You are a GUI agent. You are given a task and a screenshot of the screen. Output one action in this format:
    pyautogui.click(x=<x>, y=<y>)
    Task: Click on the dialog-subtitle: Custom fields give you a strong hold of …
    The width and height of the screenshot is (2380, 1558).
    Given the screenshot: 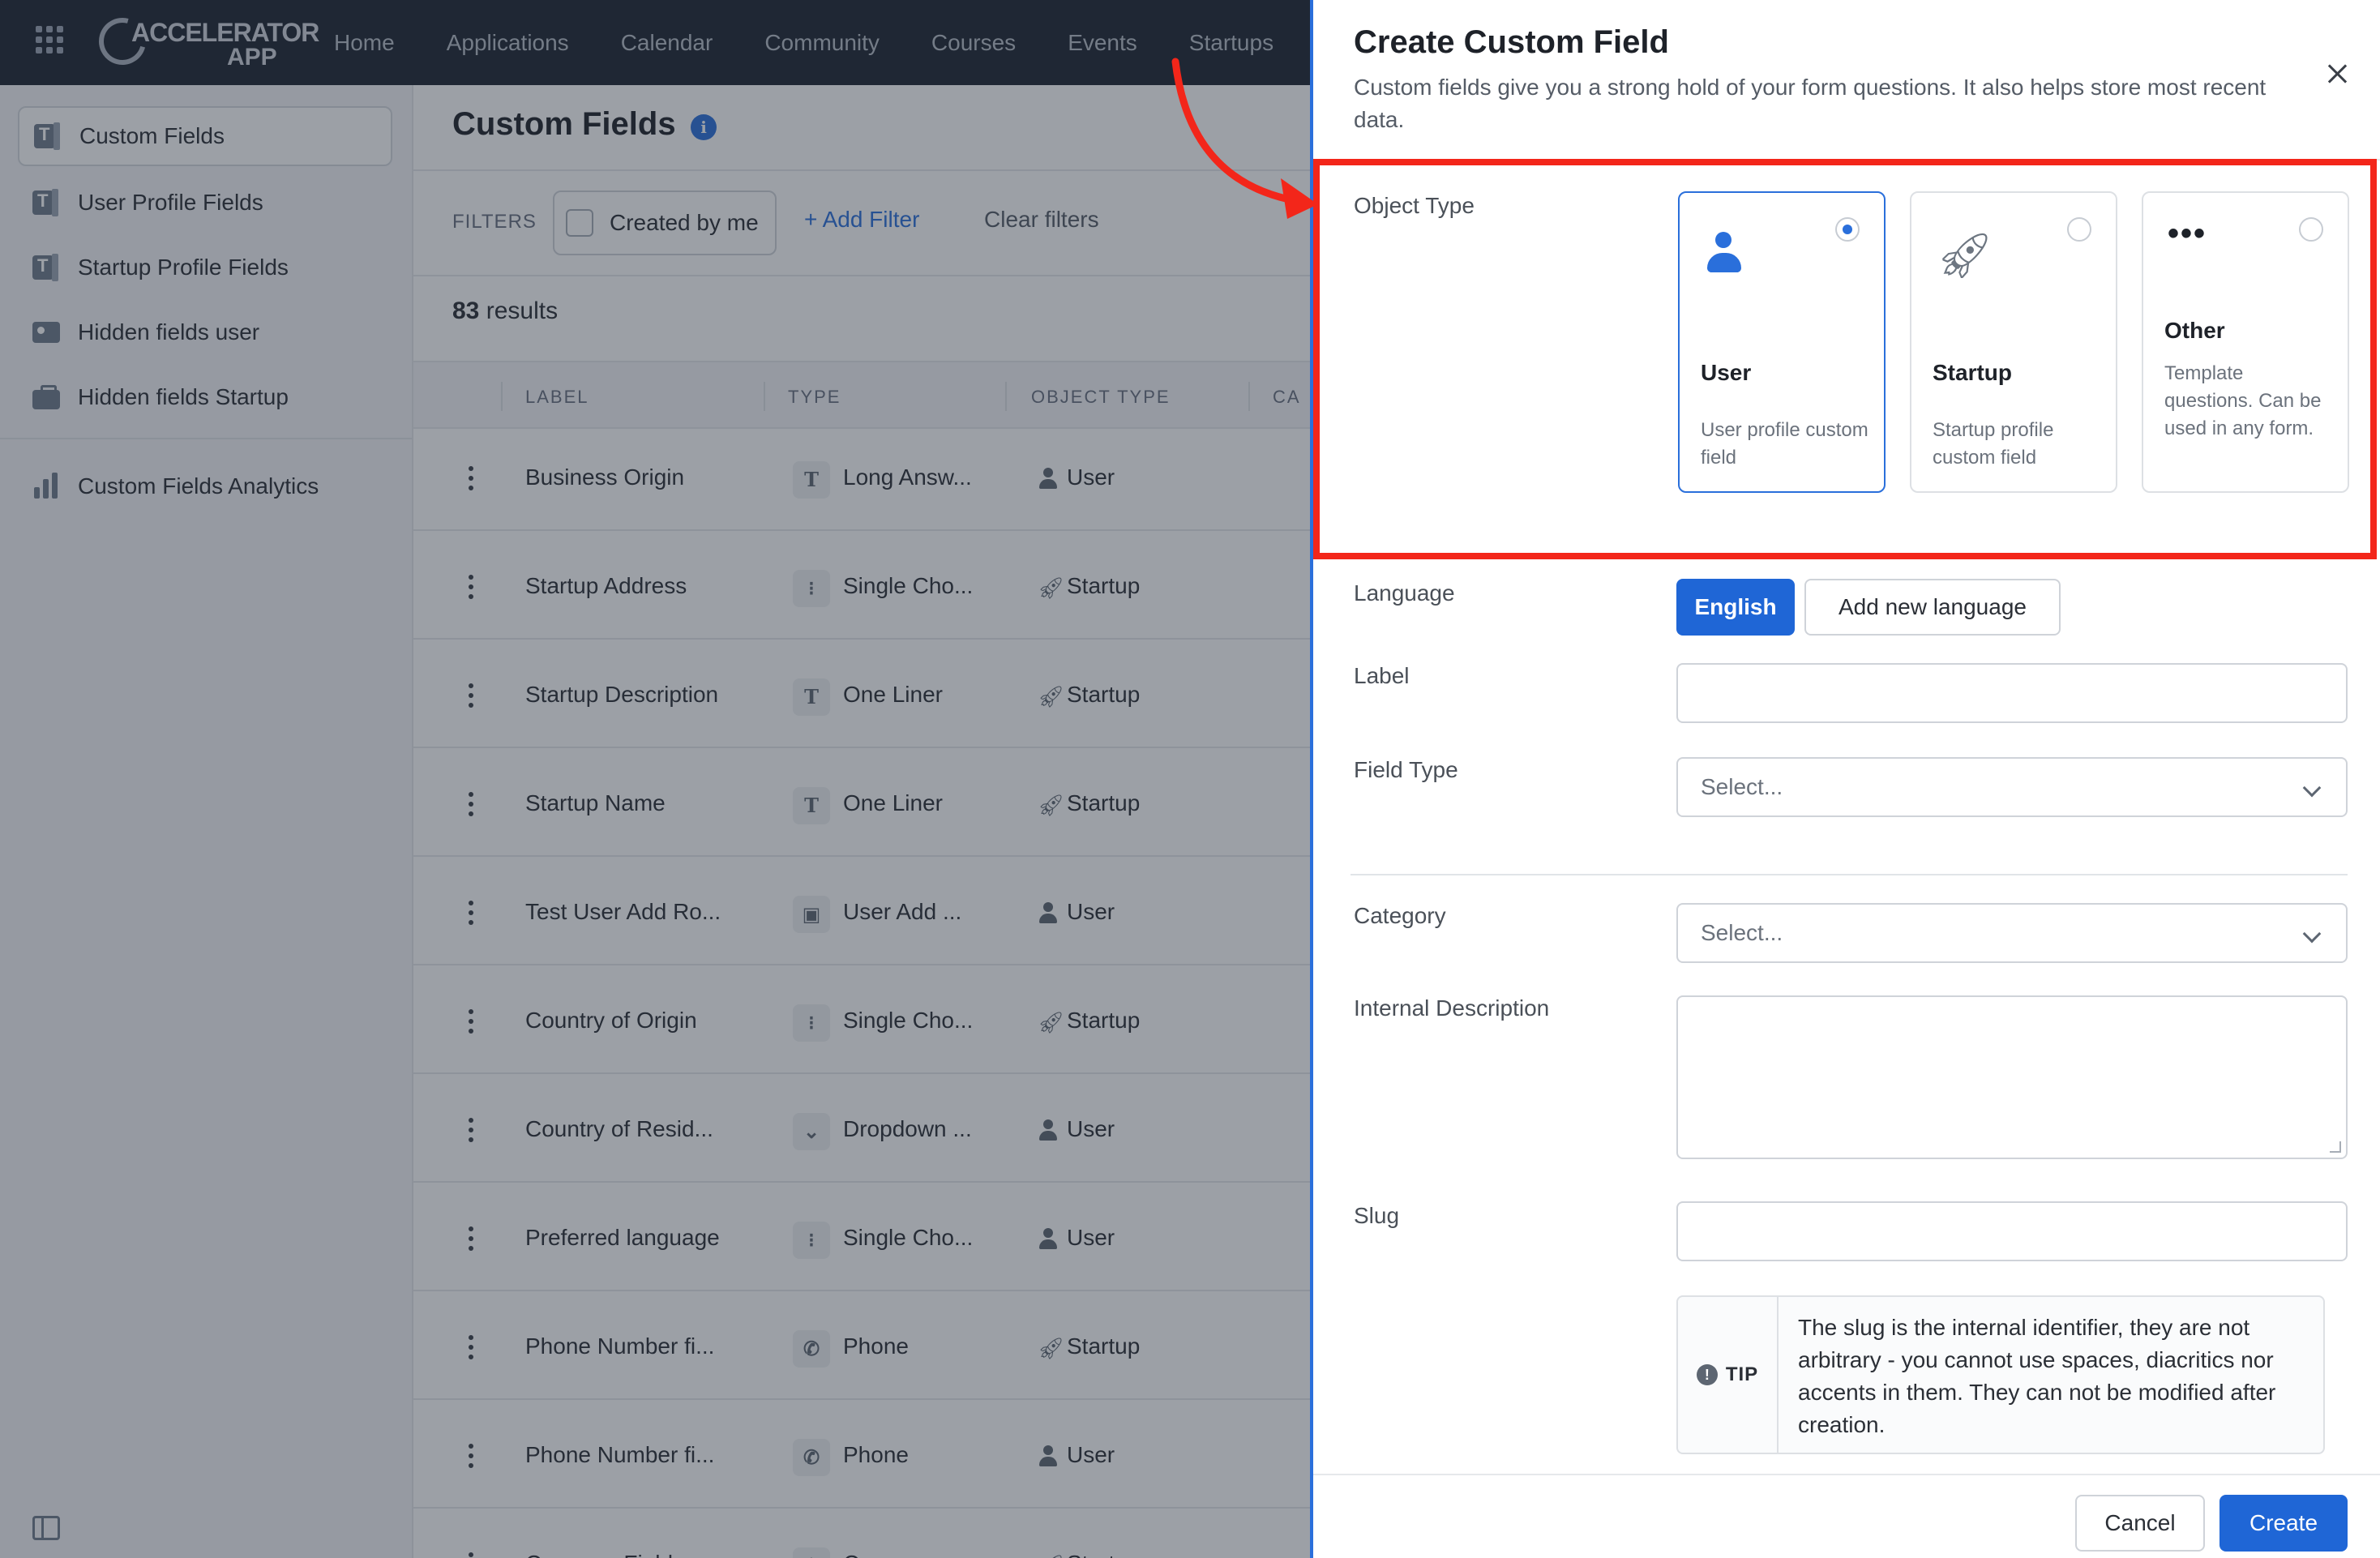 What is the action you would take?
    pyautogui.click(x=1811, y=104)
    